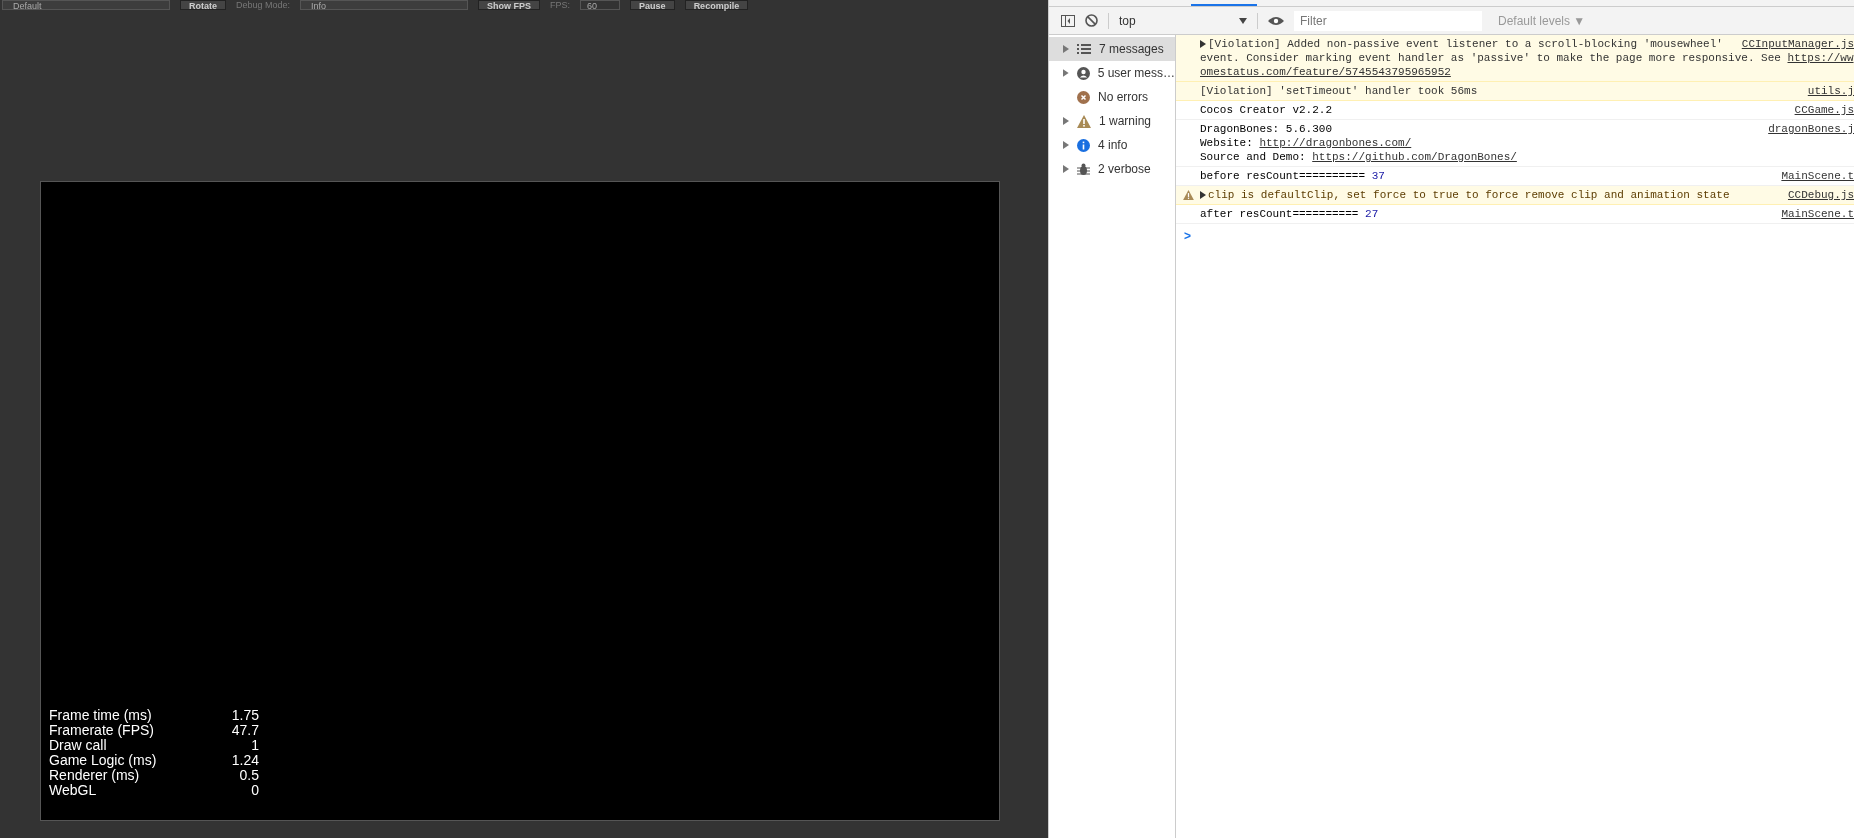 The image size is (1854, 838). I want to click on message-text: event. Consider marking event handler as 'passive' to make the page more responsive. See, so click(1491, 58).